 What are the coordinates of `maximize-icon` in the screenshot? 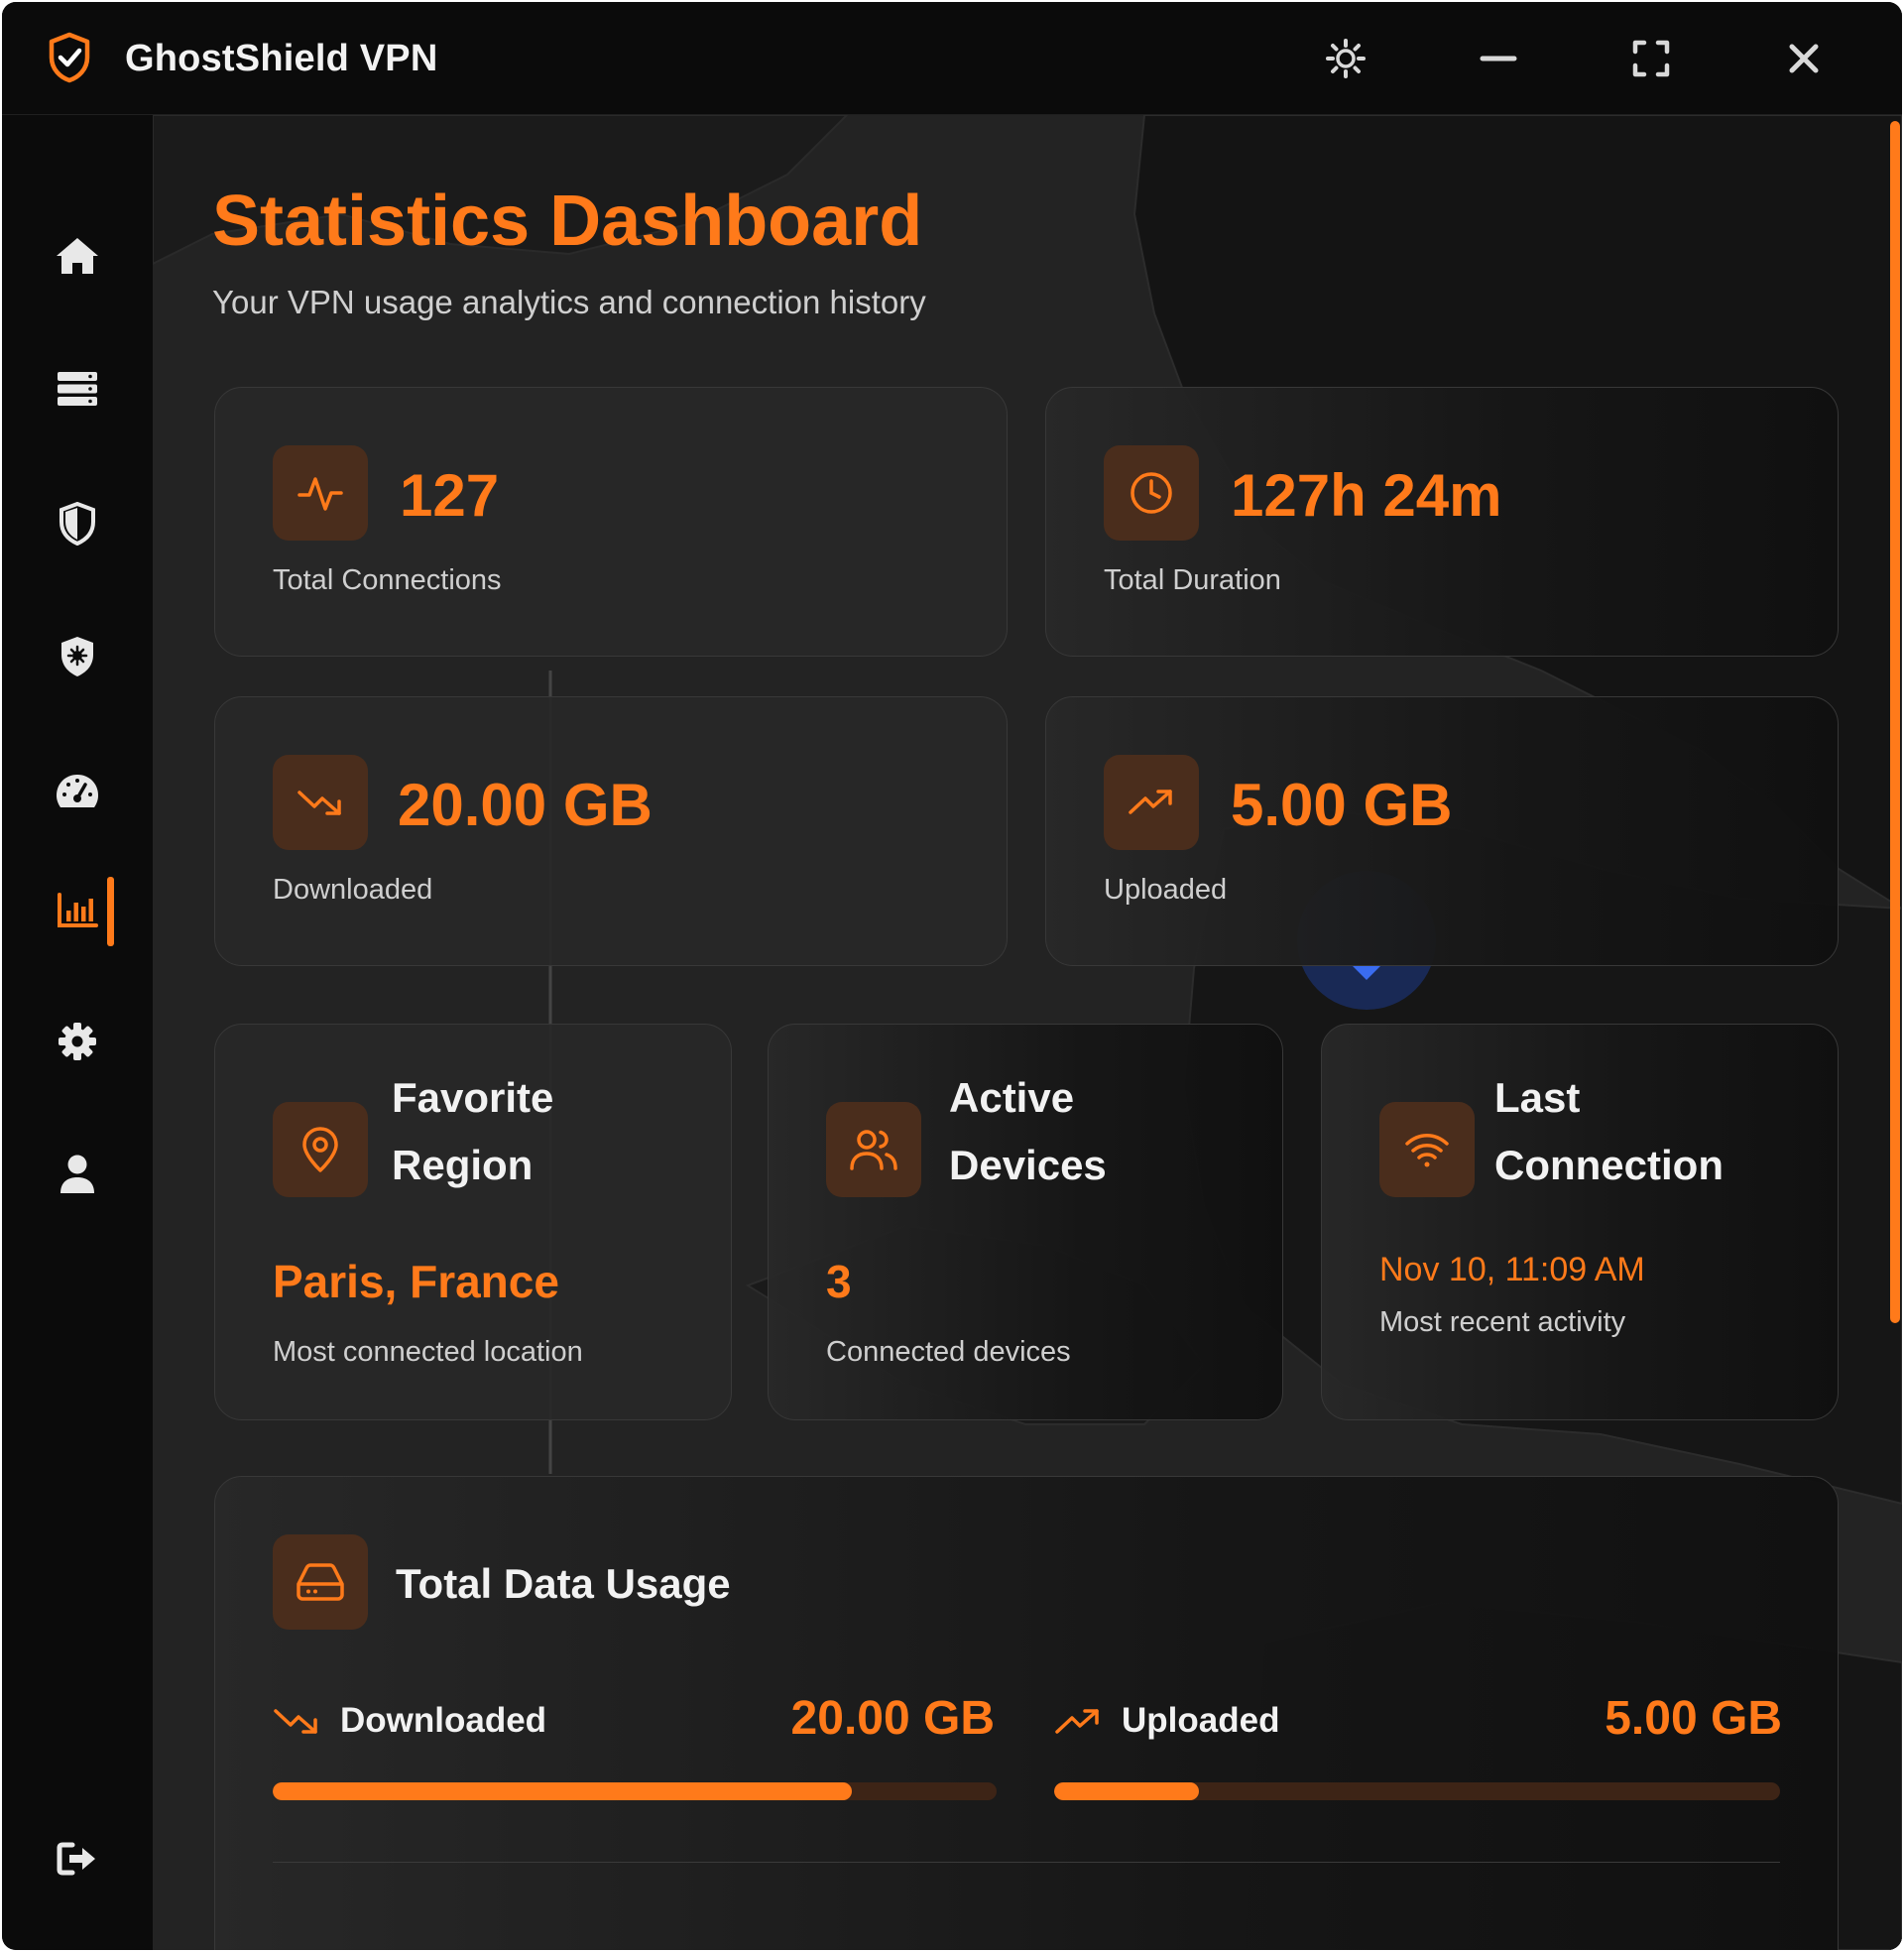 It's located at (1651, 58).